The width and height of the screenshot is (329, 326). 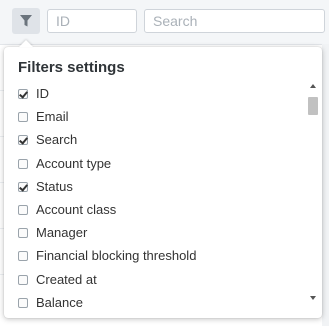 I want to click on dropdown-scrollbar, so click(x=313, y=198).